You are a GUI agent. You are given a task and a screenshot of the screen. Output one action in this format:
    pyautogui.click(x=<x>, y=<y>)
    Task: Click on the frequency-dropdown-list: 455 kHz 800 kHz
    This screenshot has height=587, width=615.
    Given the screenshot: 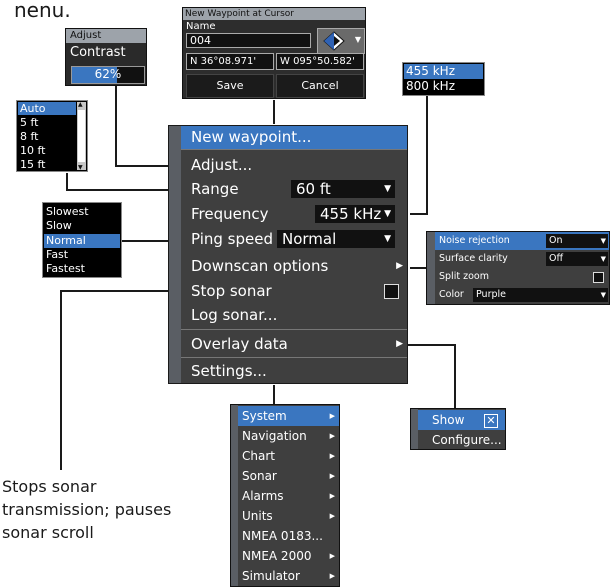 What is the action you would take?
    pyautogui.click(x=443, y=79)
    